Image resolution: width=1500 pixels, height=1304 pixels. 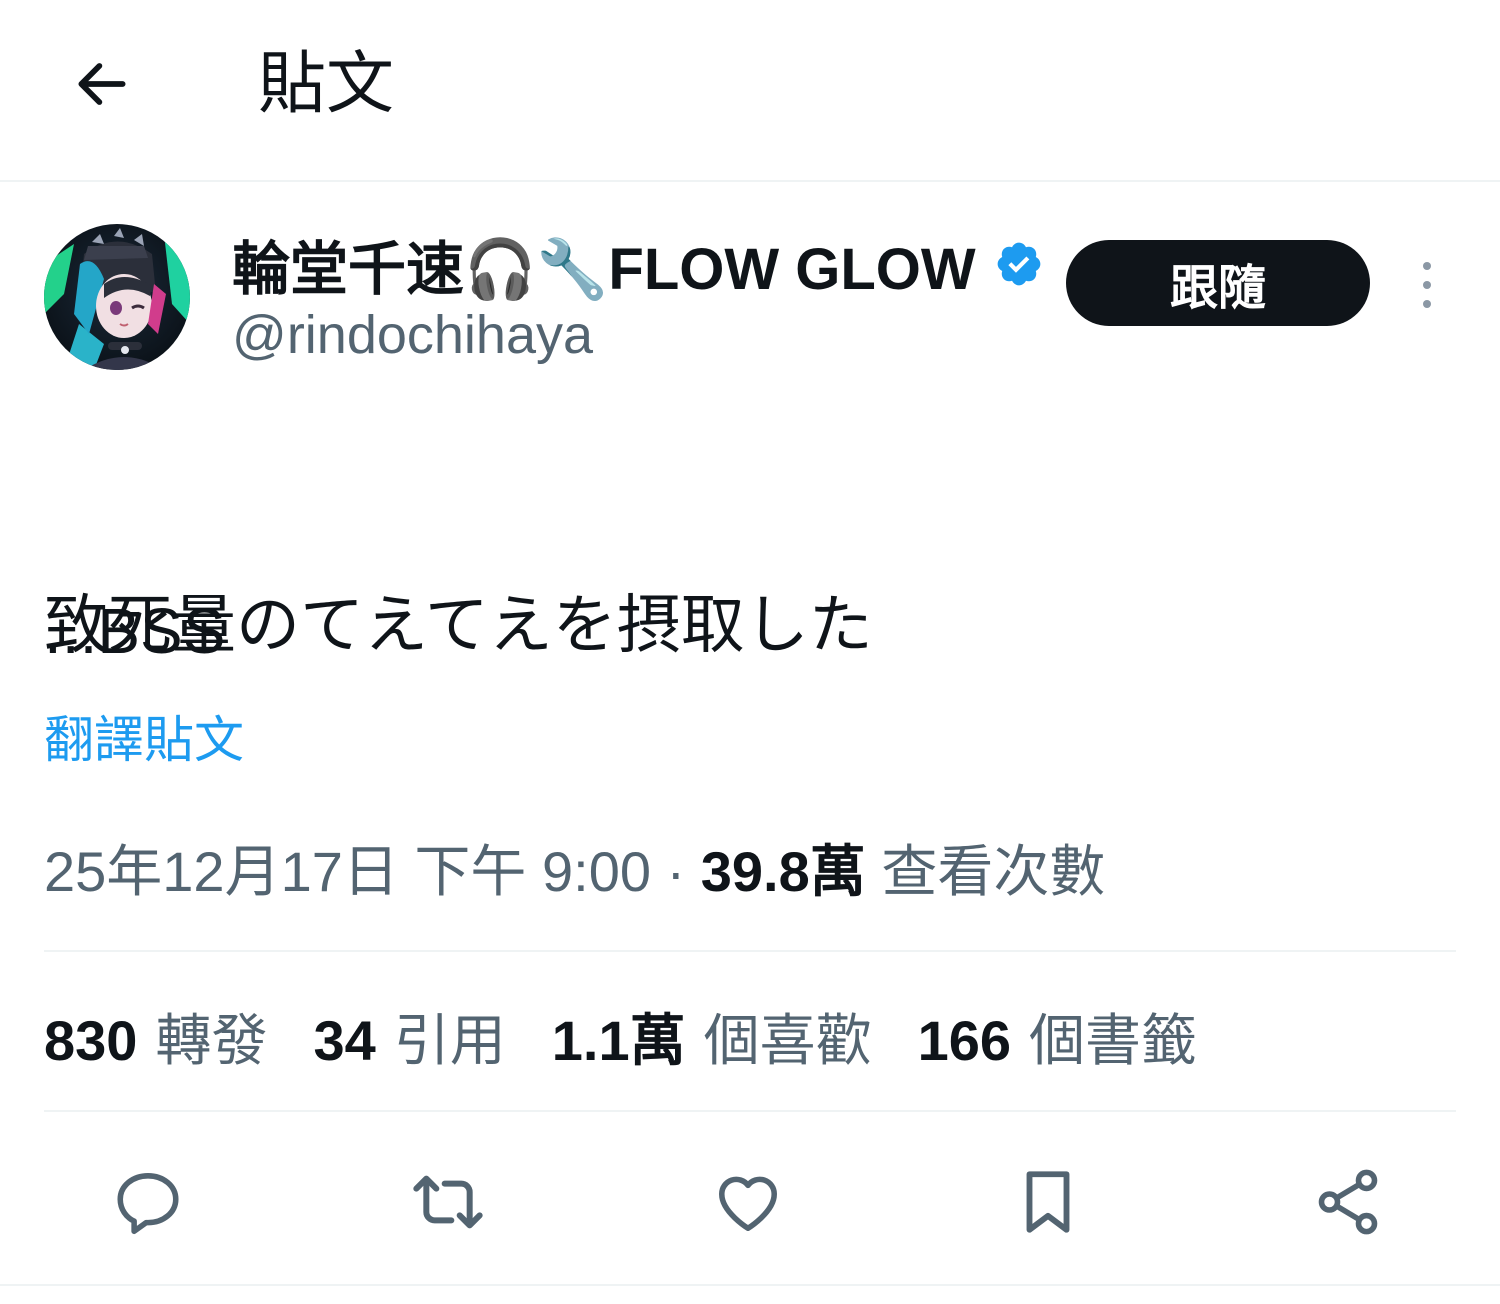 I want to click on share-button, so click(x=1348, y=1202).